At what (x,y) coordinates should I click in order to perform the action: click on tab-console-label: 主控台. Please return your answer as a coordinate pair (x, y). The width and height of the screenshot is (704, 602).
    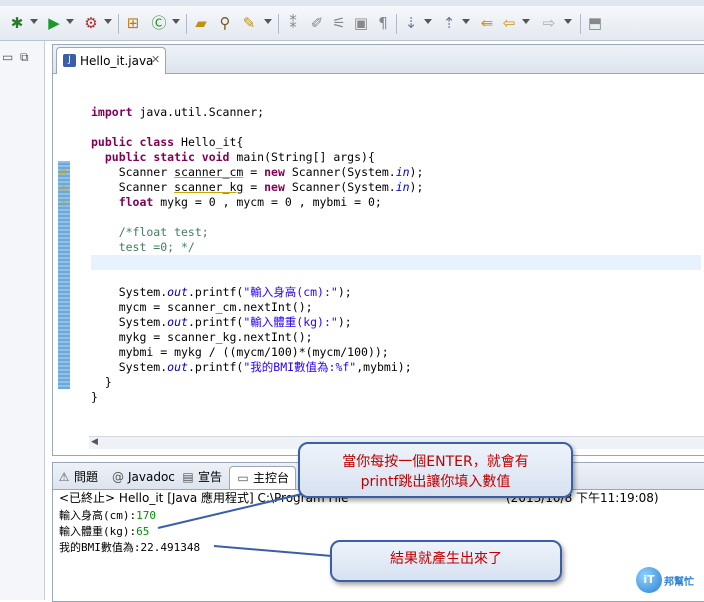
    Looking at the image, I should click on (271, 478).